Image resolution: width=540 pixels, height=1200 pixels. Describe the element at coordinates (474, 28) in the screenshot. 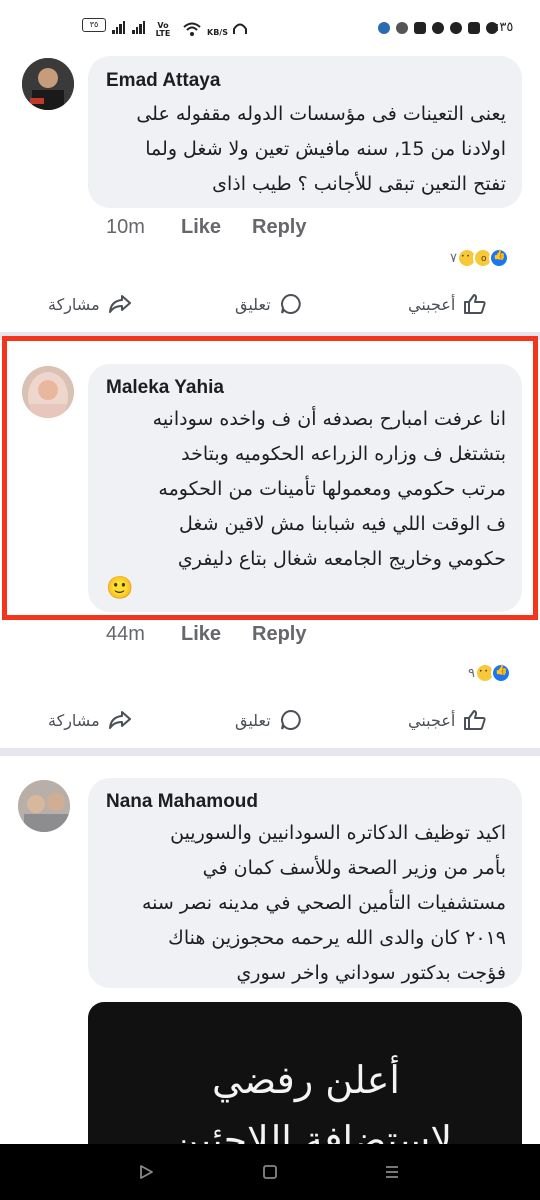

I see `location-icon` at that location.